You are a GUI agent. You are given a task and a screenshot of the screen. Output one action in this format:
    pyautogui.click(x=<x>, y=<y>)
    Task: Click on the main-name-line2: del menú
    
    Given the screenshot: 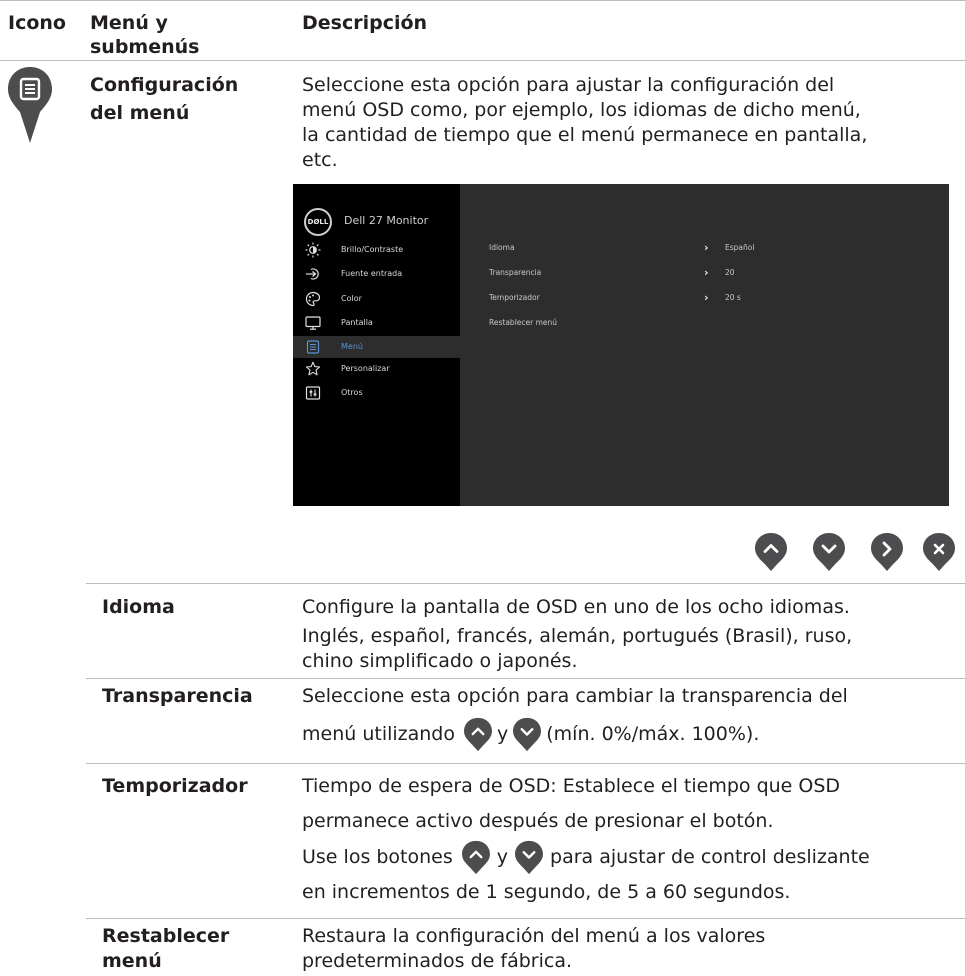 What is the action you would take?
    pyautogui.click(x=140, y=113)
    